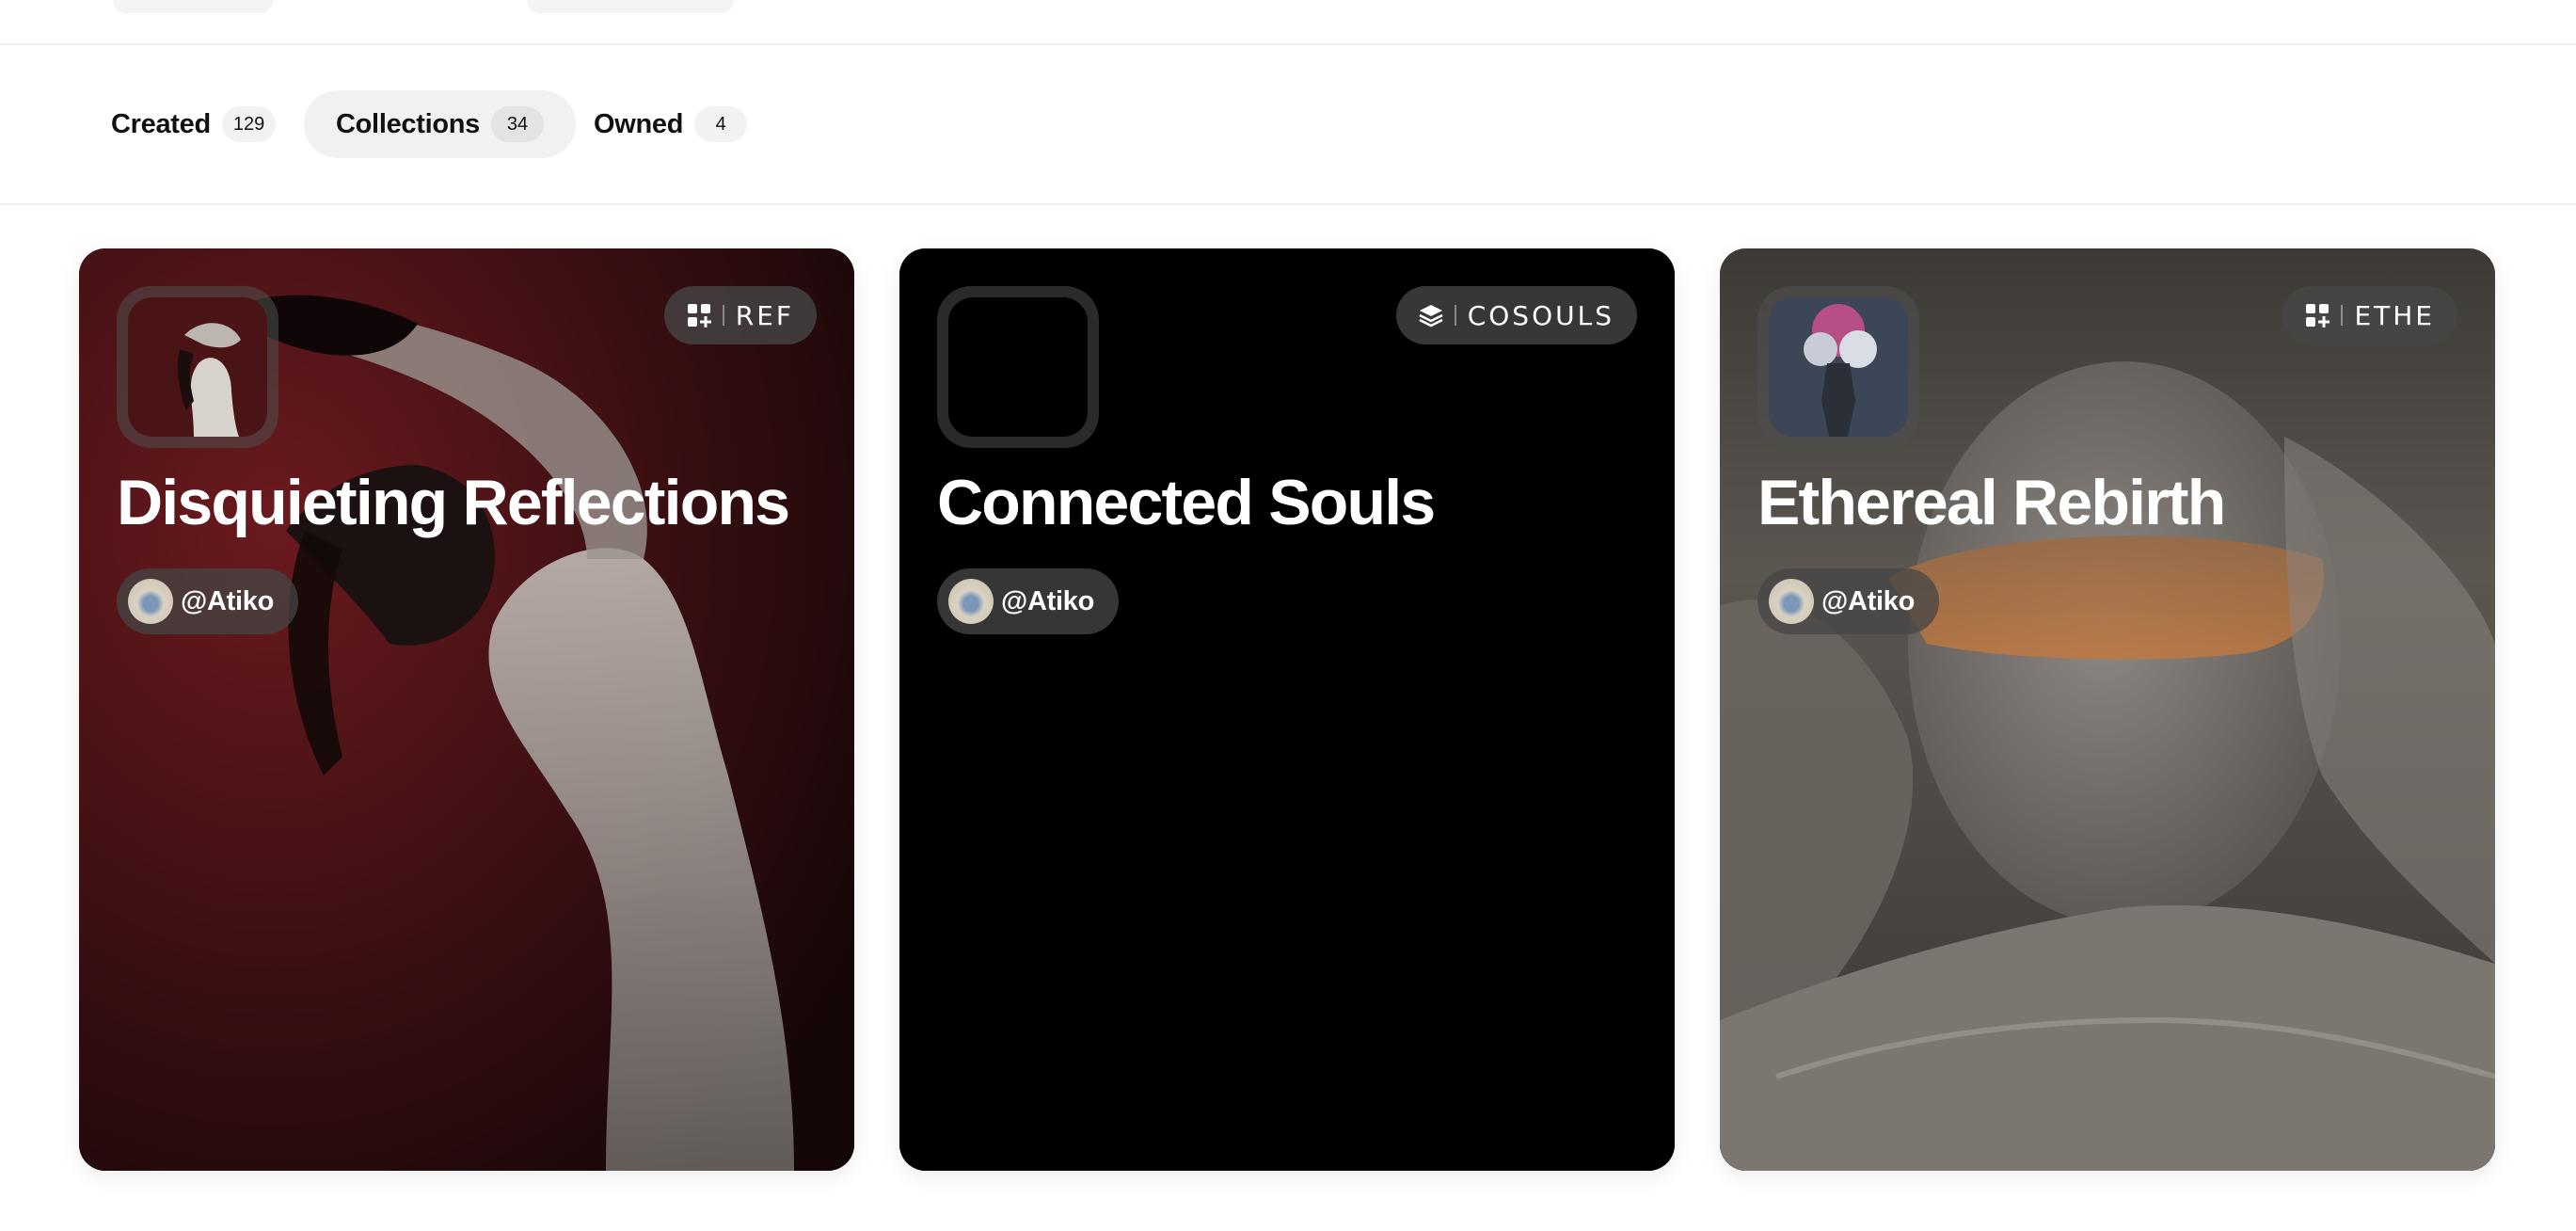 The width and height of the screenshot is (2576, 1231). I want to click on badge-text: ETHE, so click(2395, 315).